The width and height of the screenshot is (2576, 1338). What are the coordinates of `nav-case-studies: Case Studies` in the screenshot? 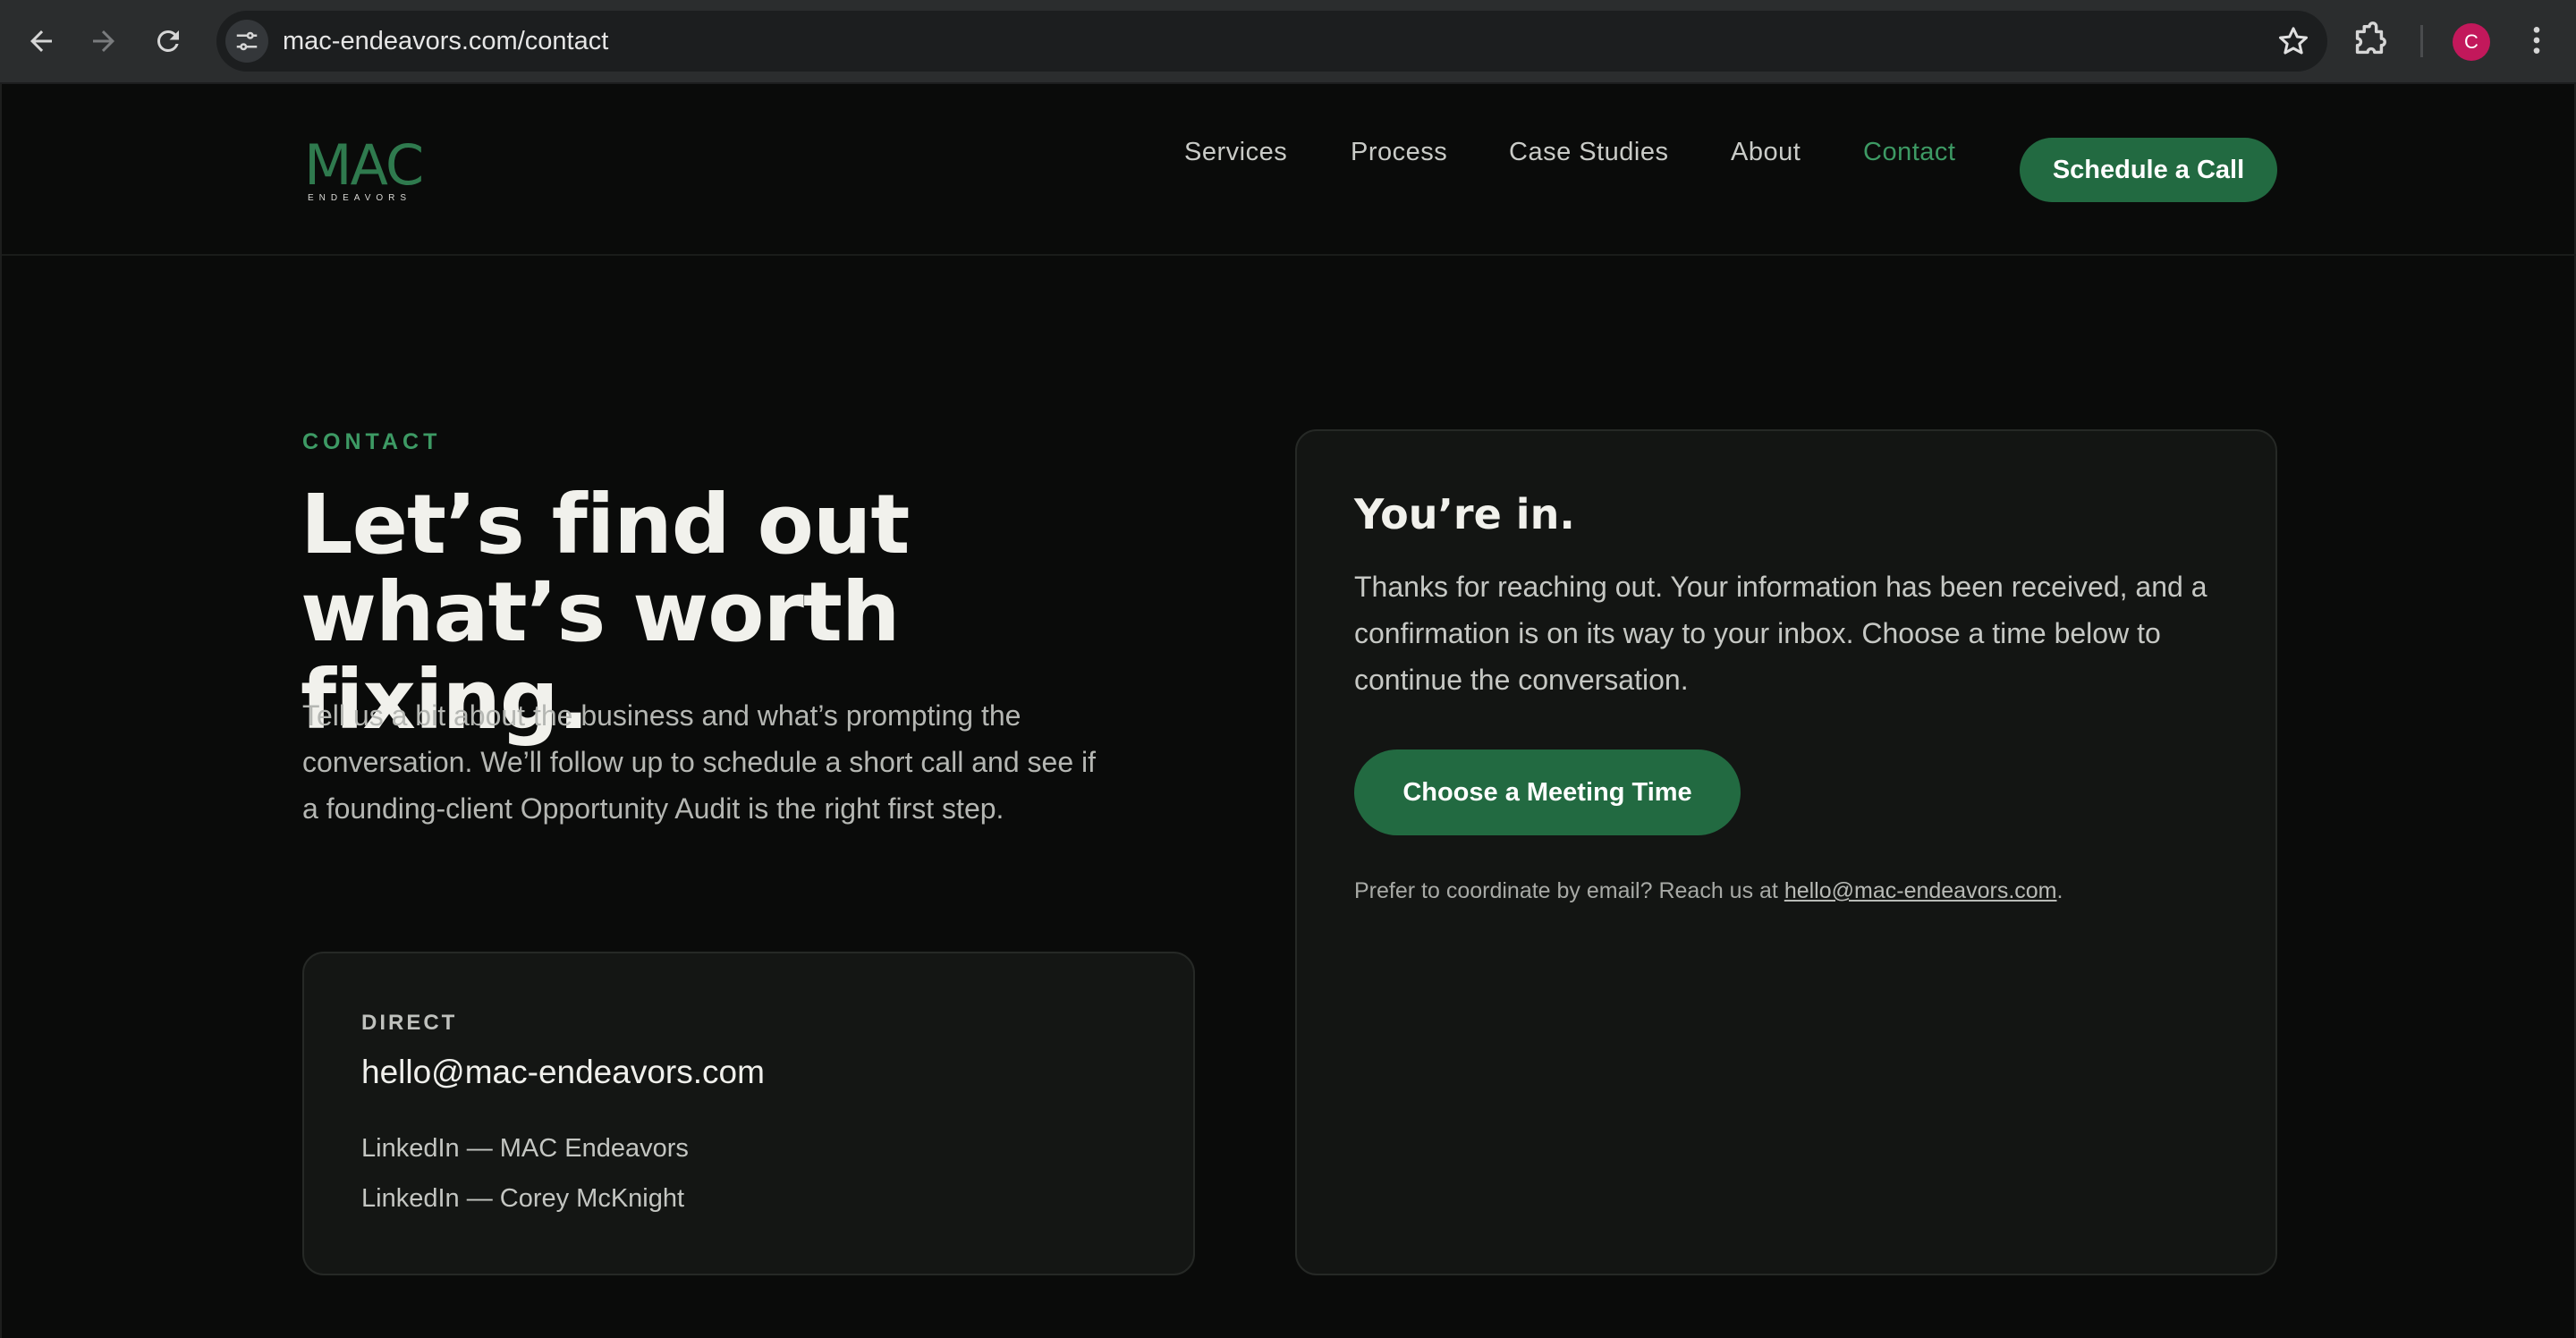 It's located at (1589, 152).